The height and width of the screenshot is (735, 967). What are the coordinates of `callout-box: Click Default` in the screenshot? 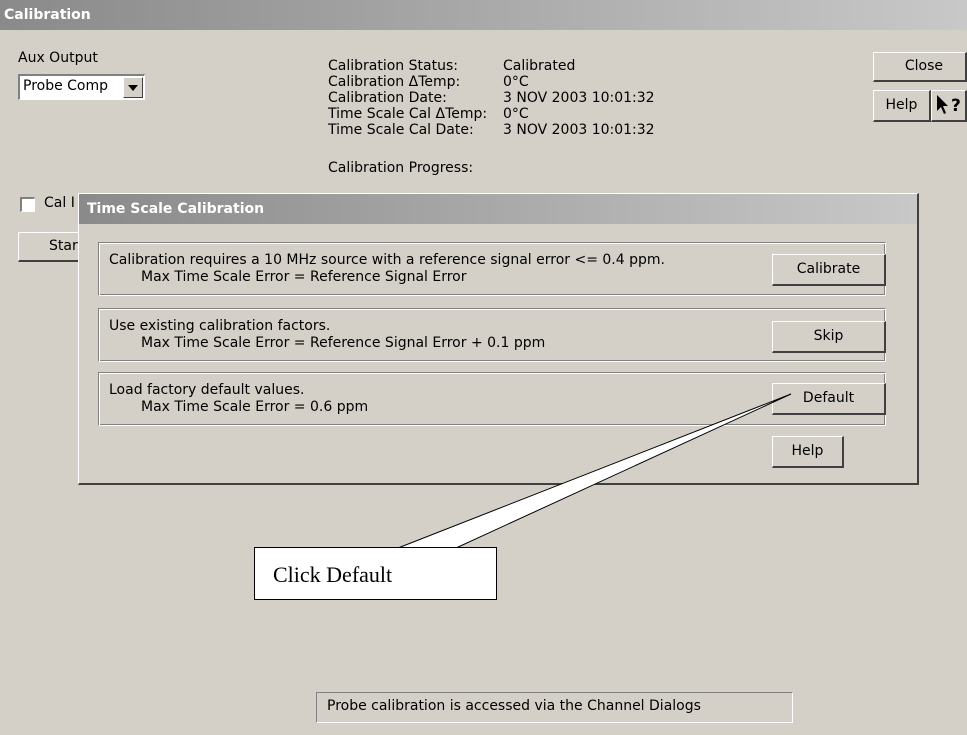 It's located at (375, 573).